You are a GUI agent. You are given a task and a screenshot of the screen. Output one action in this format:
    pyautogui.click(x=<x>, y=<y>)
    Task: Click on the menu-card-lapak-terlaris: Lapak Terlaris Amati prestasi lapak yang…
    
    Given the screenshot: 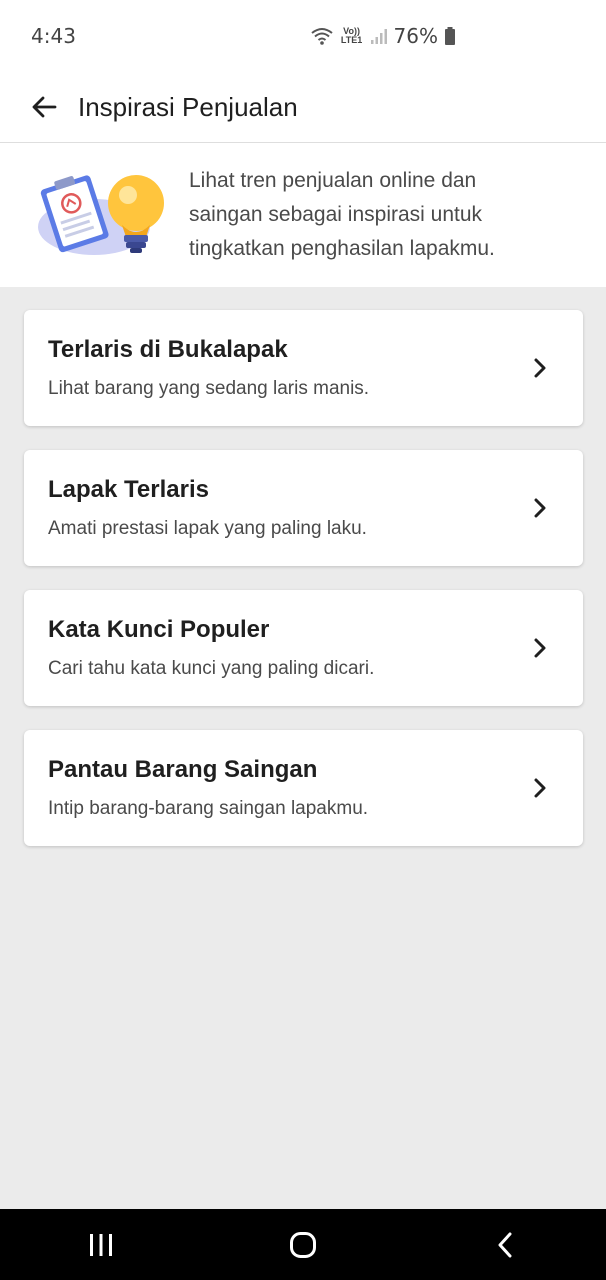 What is the action you would take?
    pyautogui.click(x=303, y=508)
    